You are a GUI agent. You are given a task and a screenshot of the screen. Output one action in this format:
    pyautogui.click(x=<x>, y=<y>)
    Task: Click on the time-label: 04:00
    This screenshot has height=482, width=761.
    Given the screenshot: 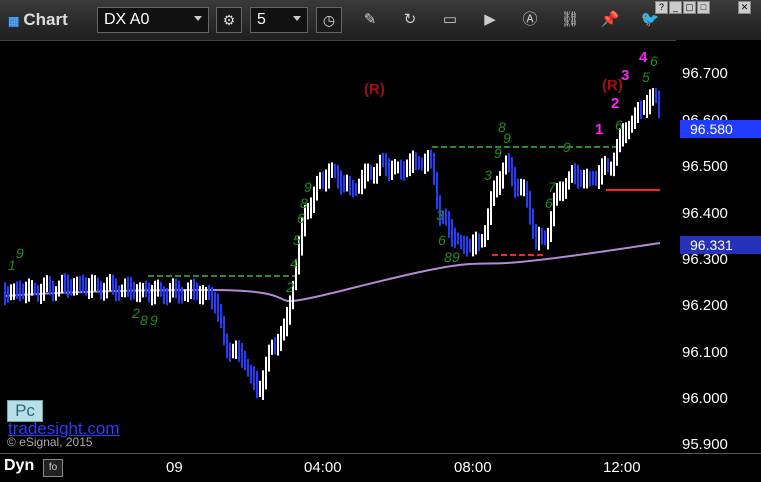 What is the action you would take?
    pyautogui.click(x=323, y=467)
    